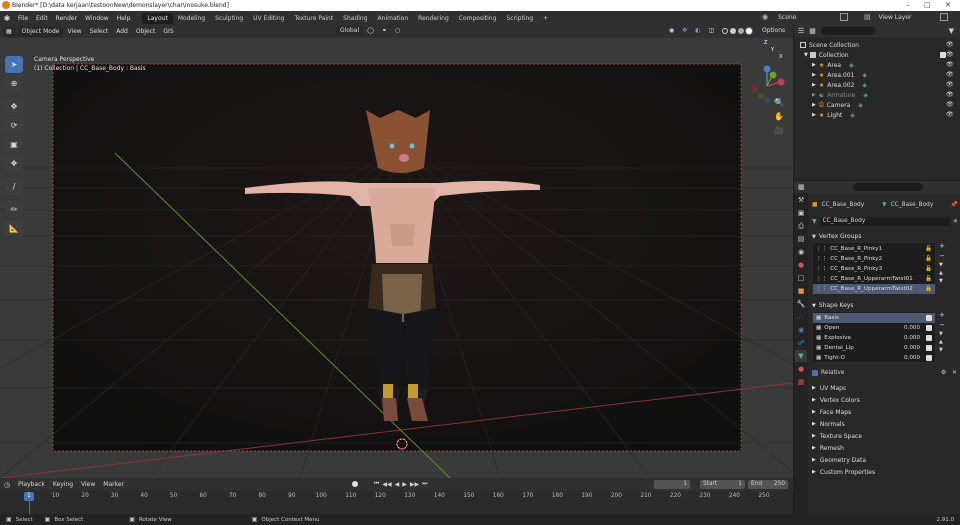 The width and height of the screenshot is (960, 525). What do you see at coordinates (386, 484) in the screenshot?
I see `prev-keyframe-icon: ◀◀` at bounding box center [386, 484].